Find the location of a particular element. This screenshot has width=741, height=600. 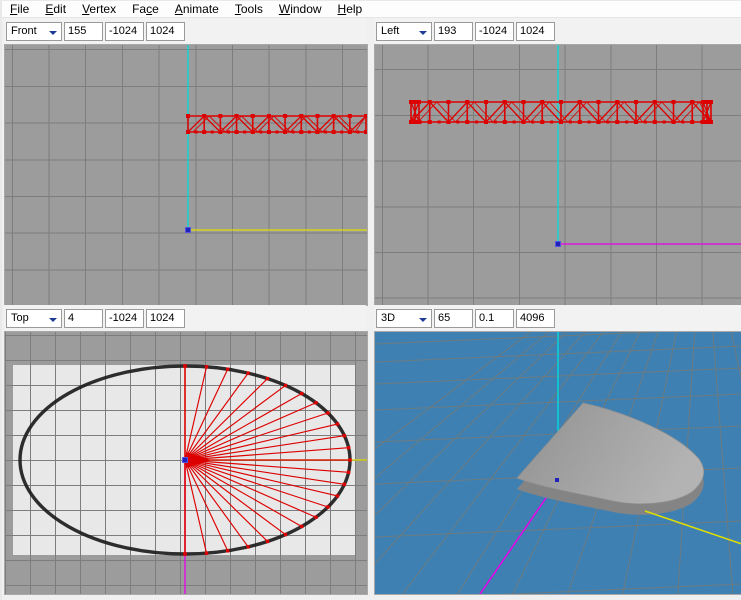

top-min-input is located at coordinates (124, 318).